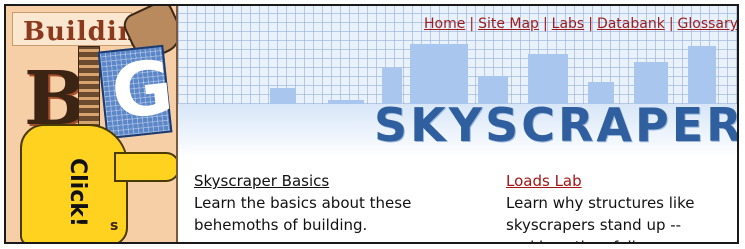  Describe the element at coordinates (77, 192) in the screenshot. I see `click-label: Click!` at that location.